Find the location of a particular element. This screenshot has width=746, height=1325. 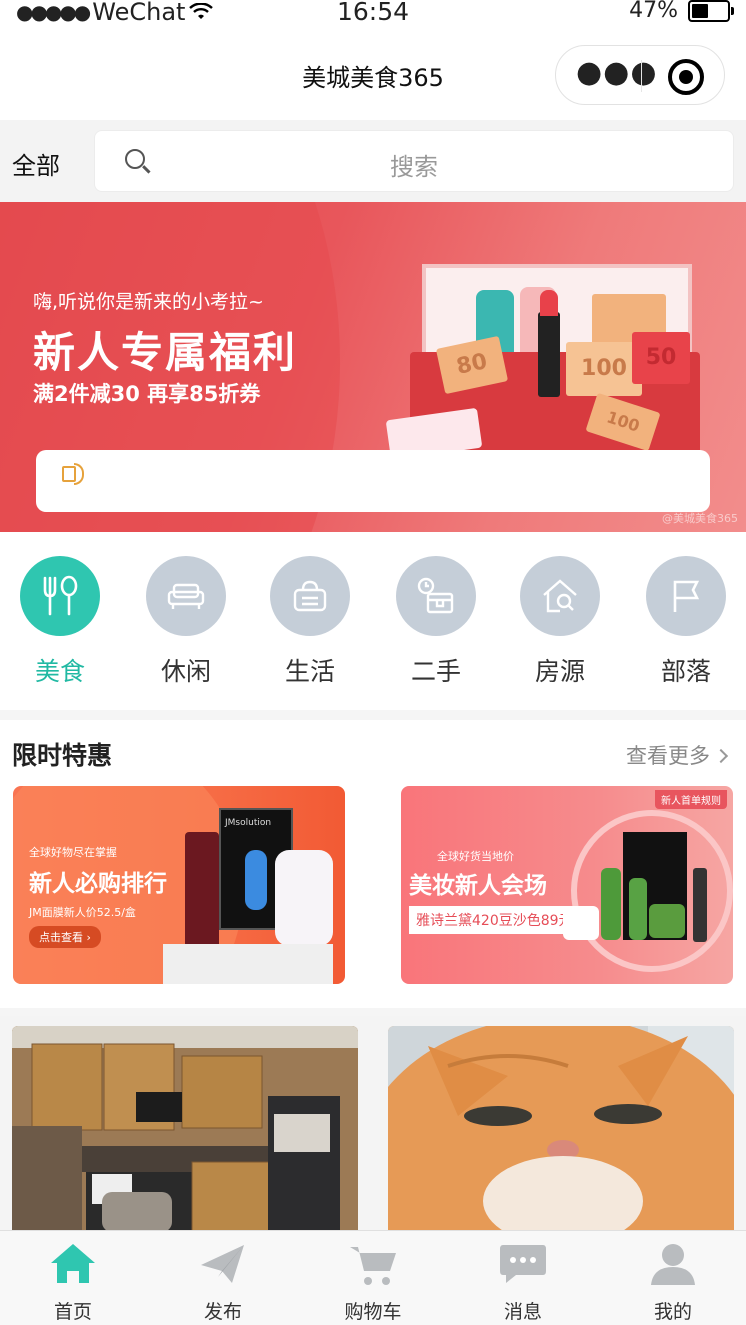

search-row: 全部 搜索 is located at coordinates (373, 161).